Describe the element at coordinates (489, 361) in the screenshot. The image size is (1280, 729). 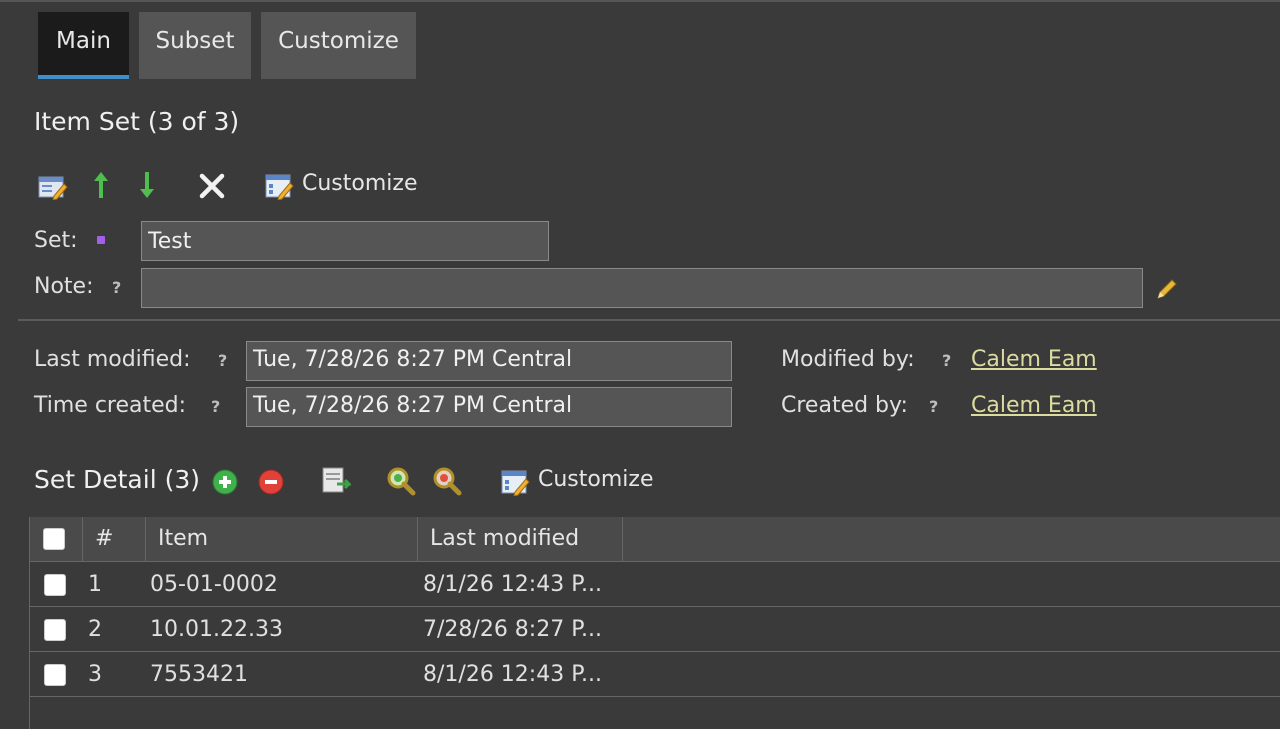
I see `last-modified-field: Tue, 7/28/26 8:27 PM Central` at that location.